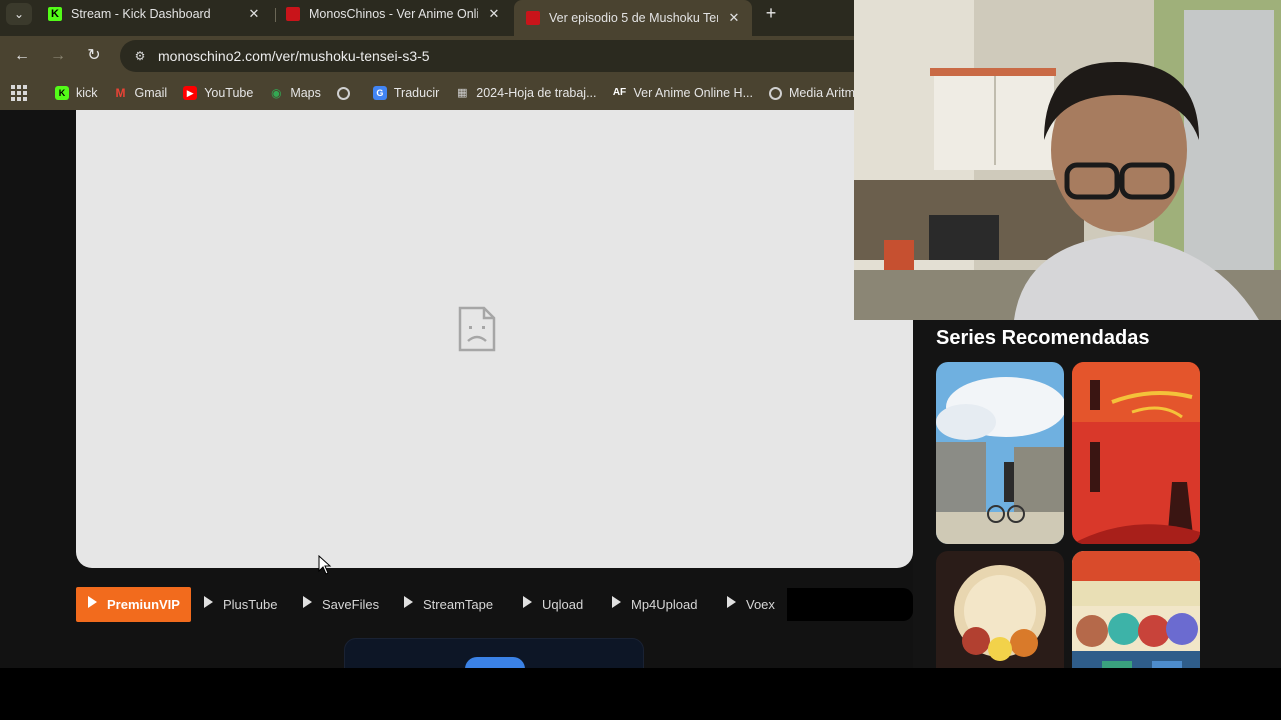 The width and height of the screenshot is (1281, 720). I want to click on bookmark-youtube: ▶ YouTube, so click(218, 93).